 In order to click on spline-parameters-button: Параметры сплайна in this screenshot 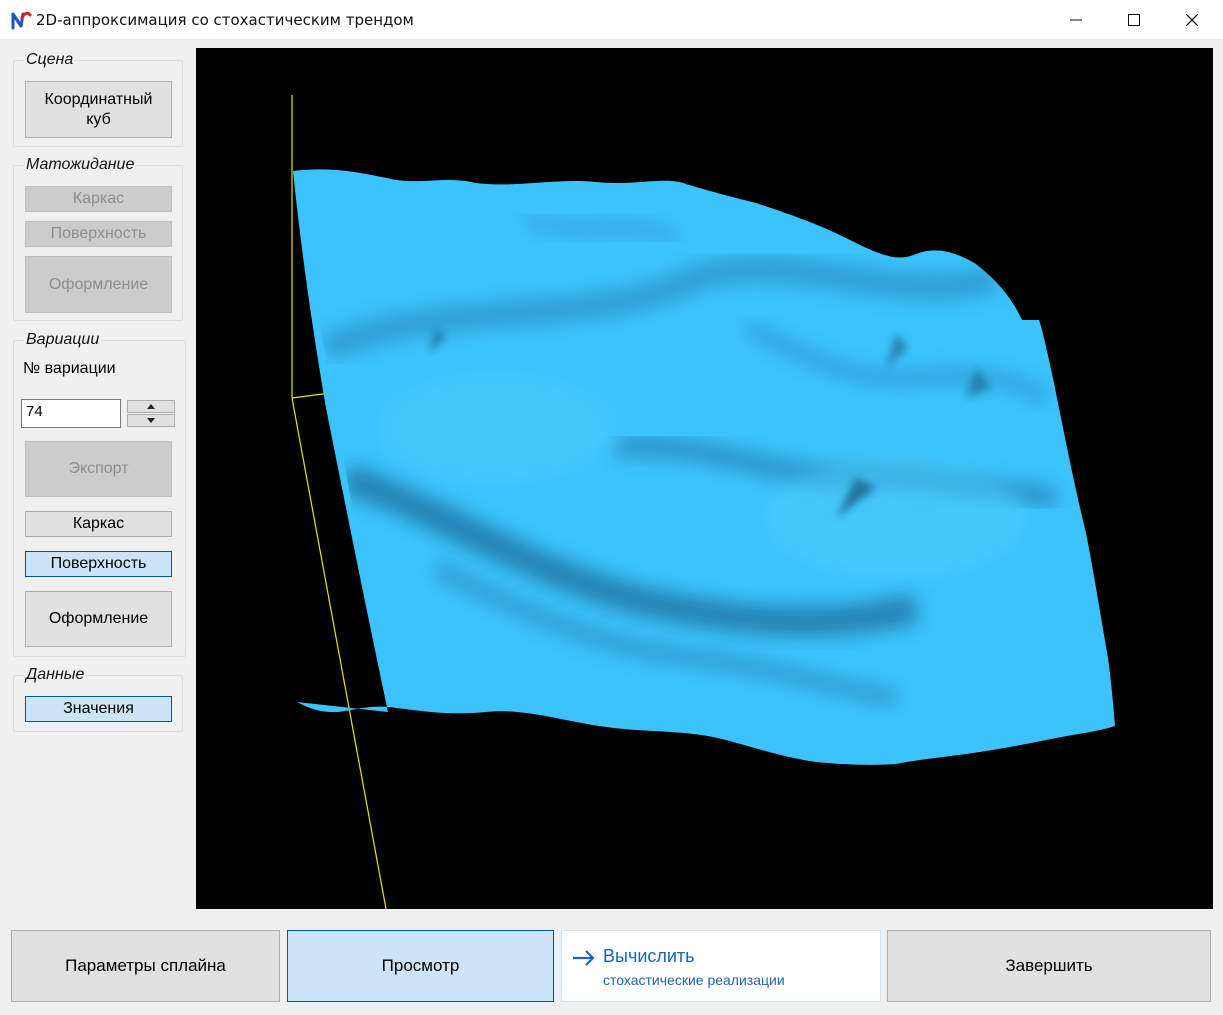, I will do `click(145, 966)`.